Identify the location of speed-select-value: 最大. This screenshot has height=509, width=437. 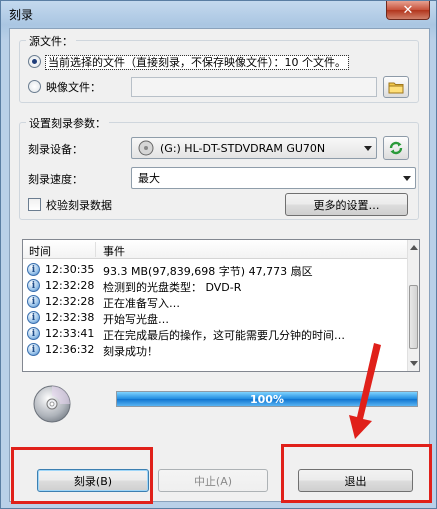
(149, 178).